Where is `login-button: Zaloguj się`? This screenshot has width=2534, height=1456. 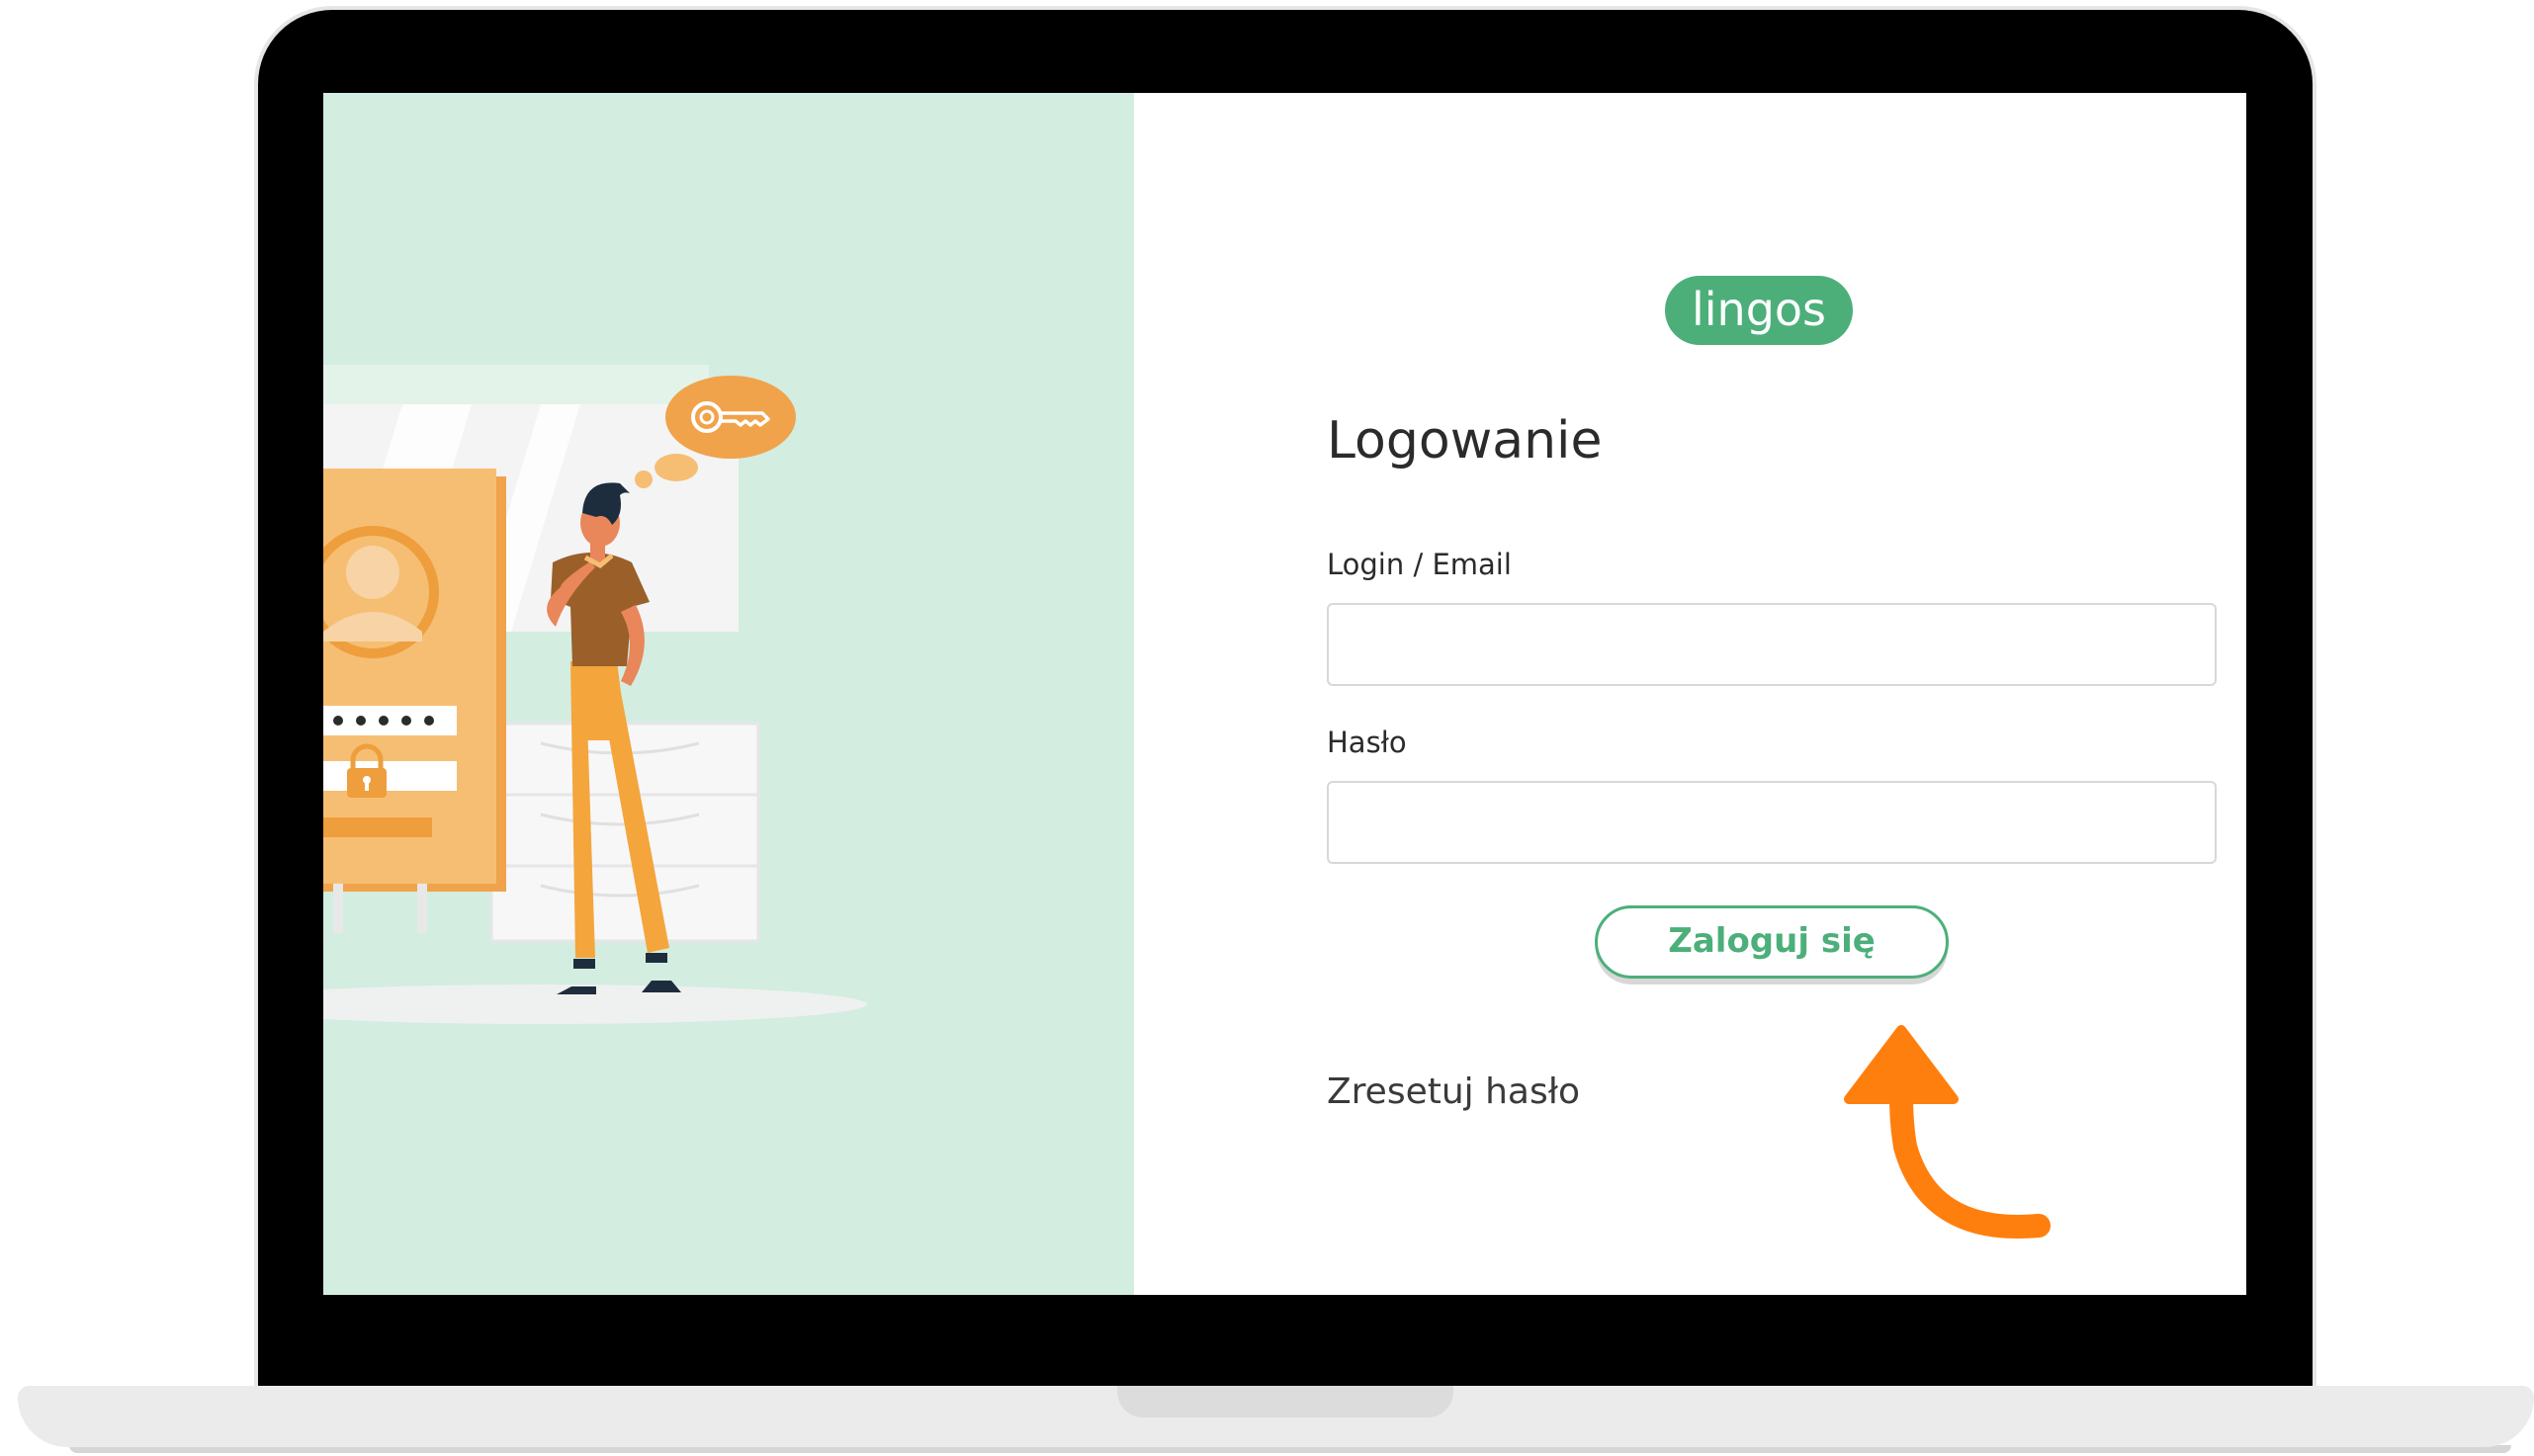
login-button: Zaloguj się is located at coordinates (1772, 942).